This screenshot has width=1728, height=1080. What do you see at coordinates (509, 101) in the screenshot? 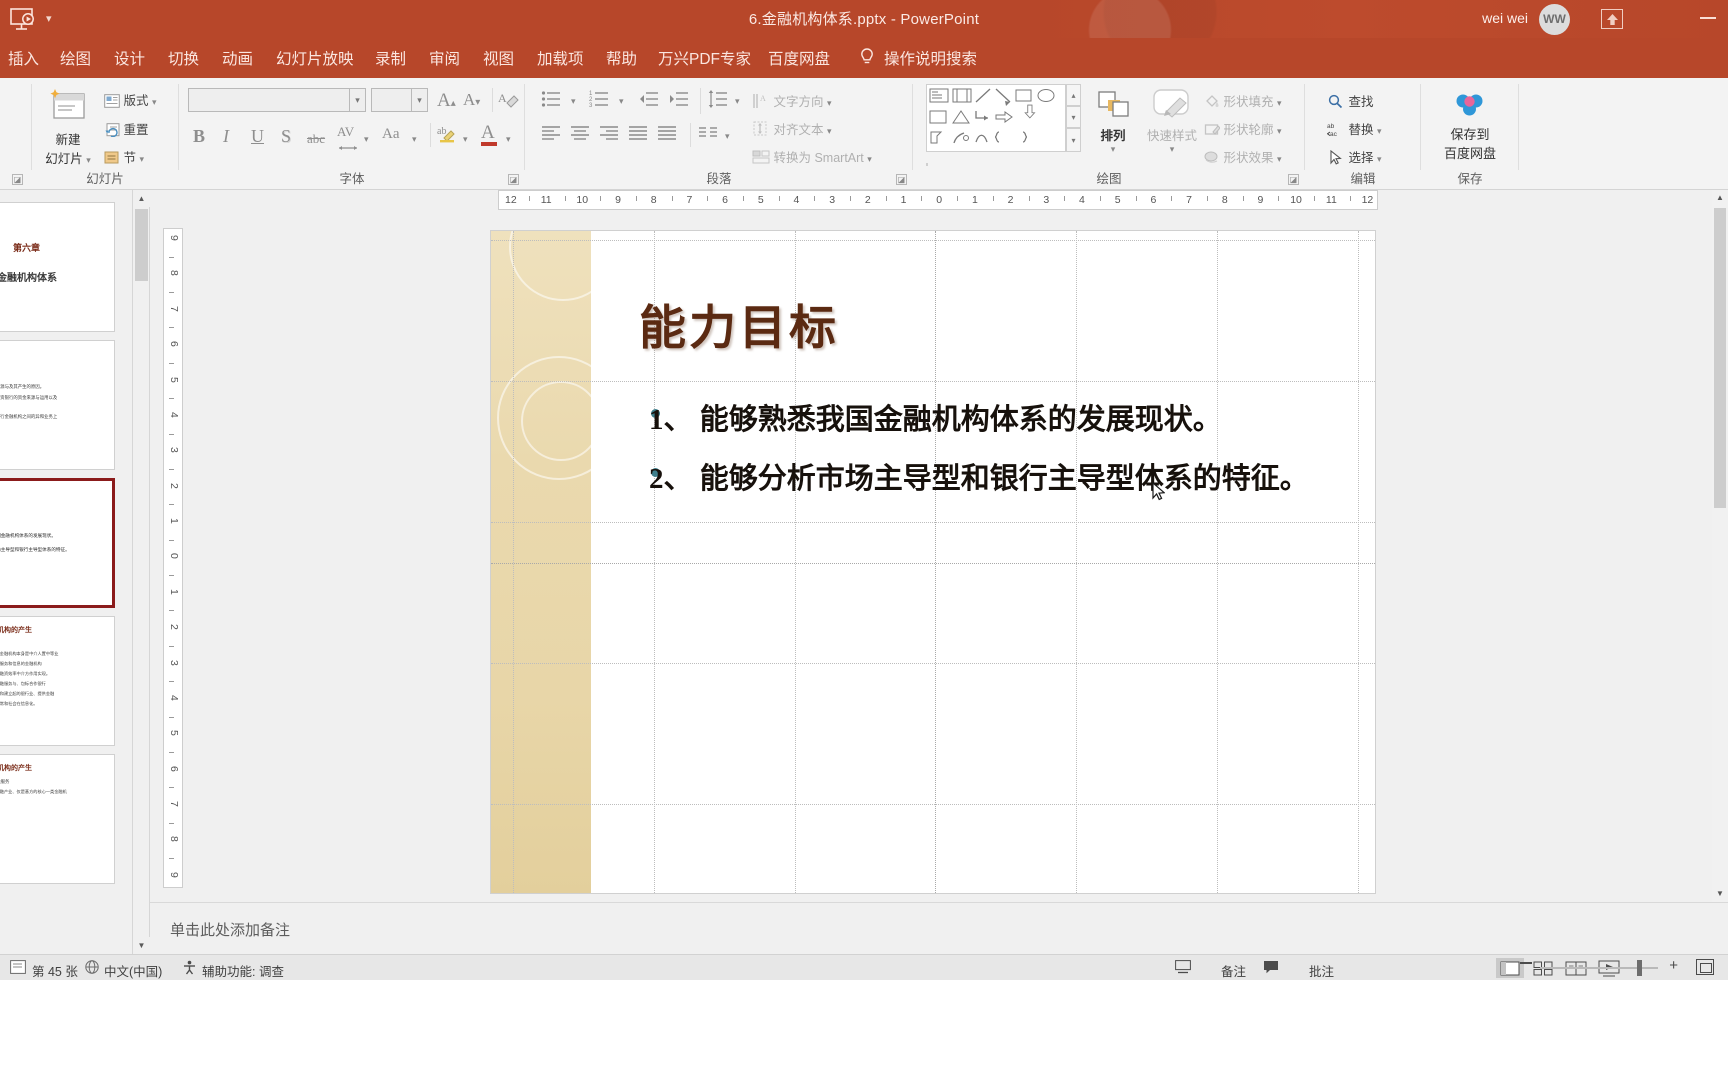
I see `clear-formatting-icon: A` at bounding box center [509, 101].